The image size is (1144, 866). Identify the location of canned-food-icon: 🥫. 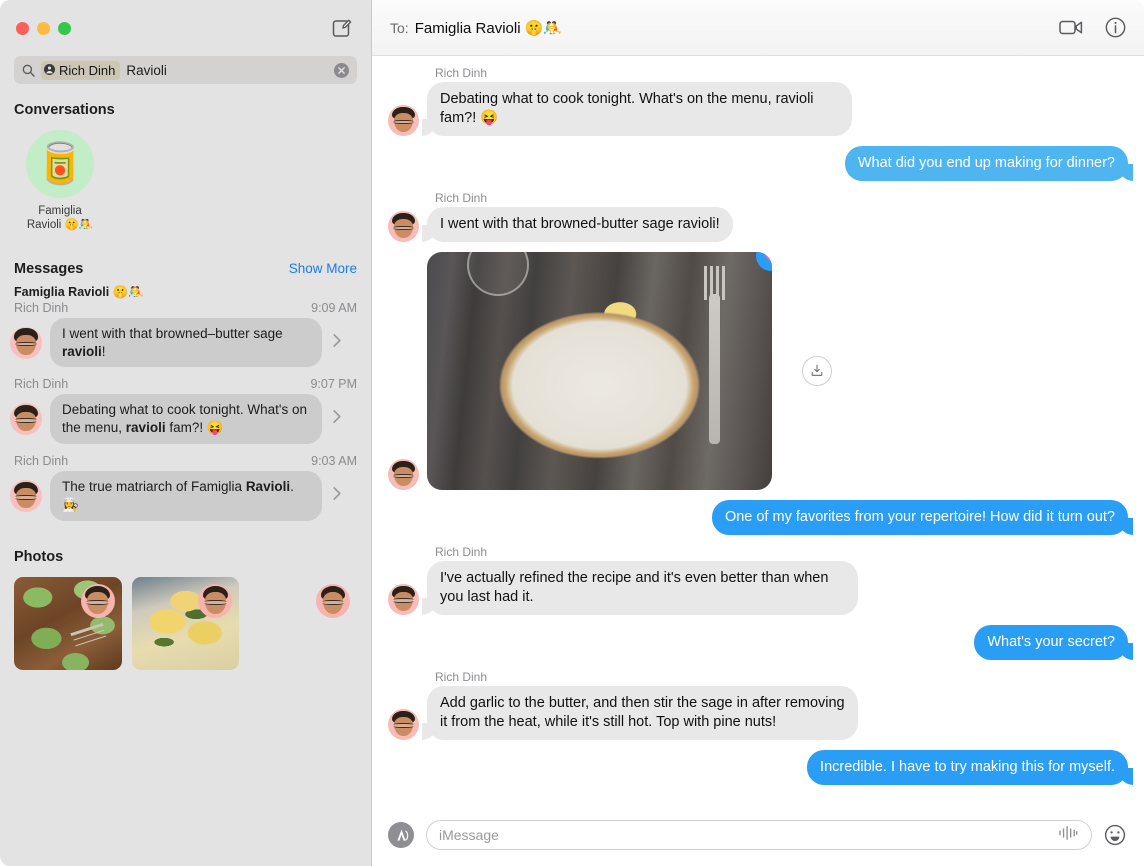
(60, 164).